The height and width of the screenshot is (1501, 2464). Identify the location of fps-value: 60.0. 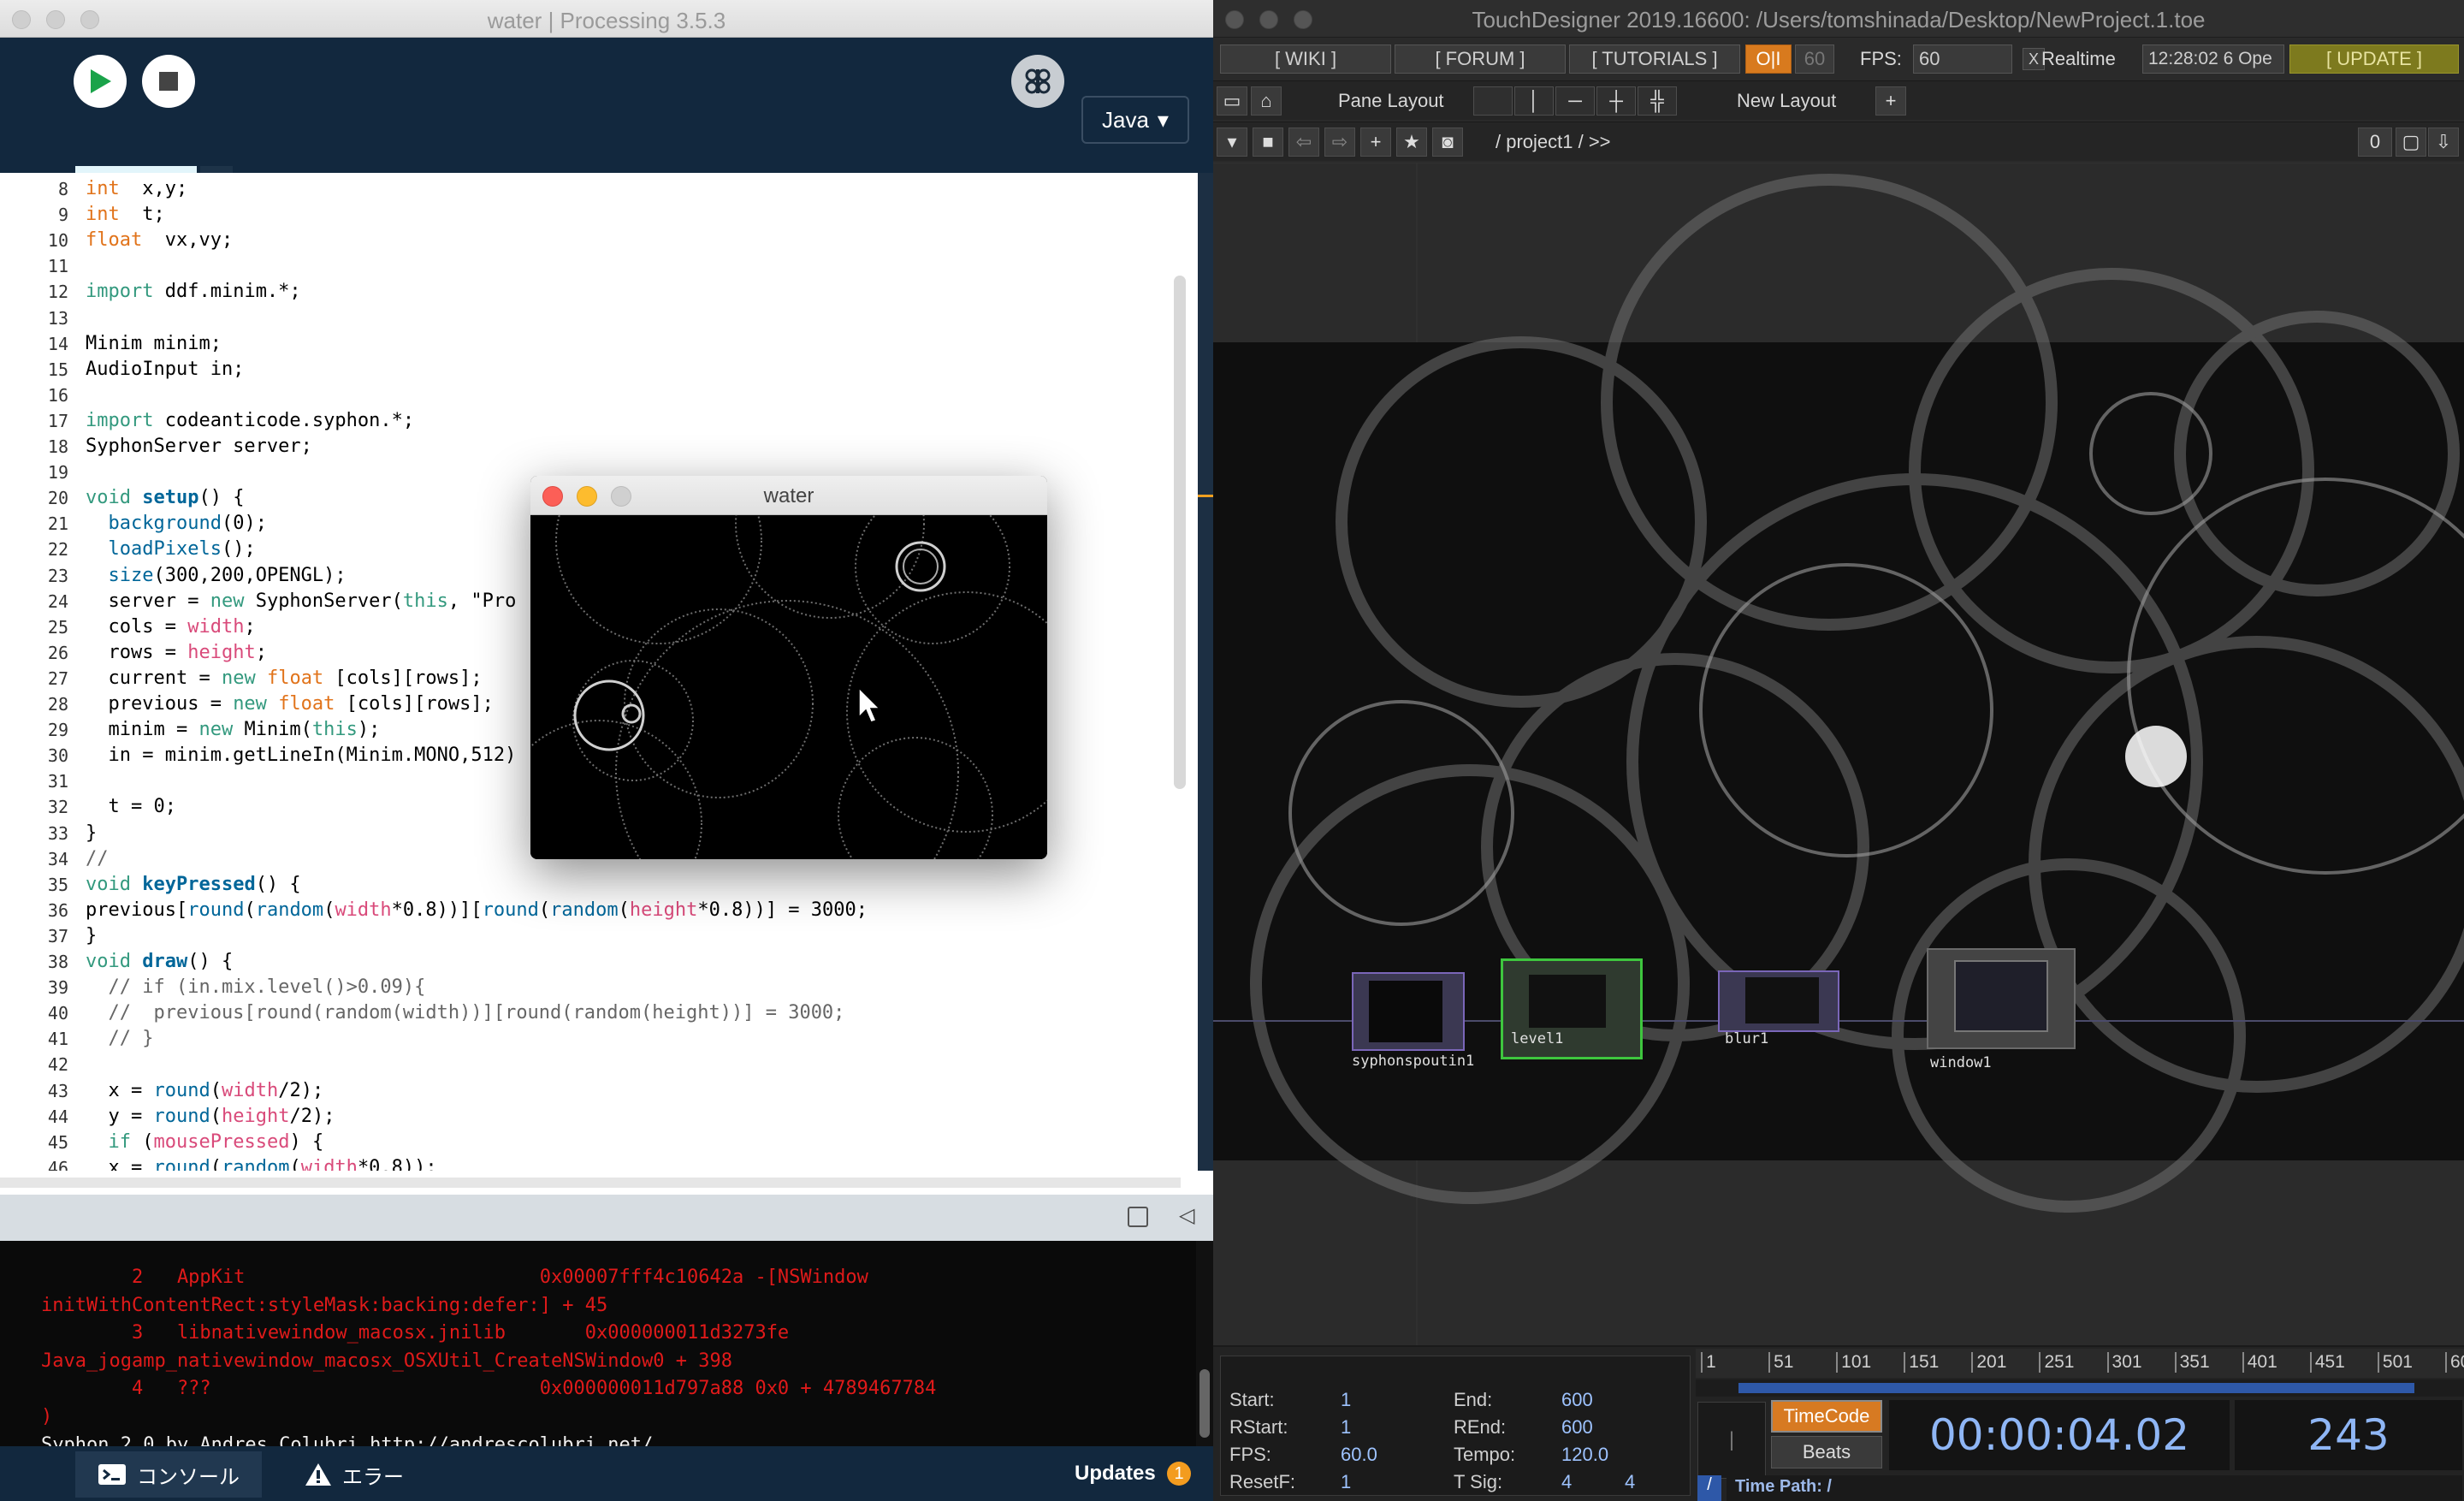
(1359, 1455).